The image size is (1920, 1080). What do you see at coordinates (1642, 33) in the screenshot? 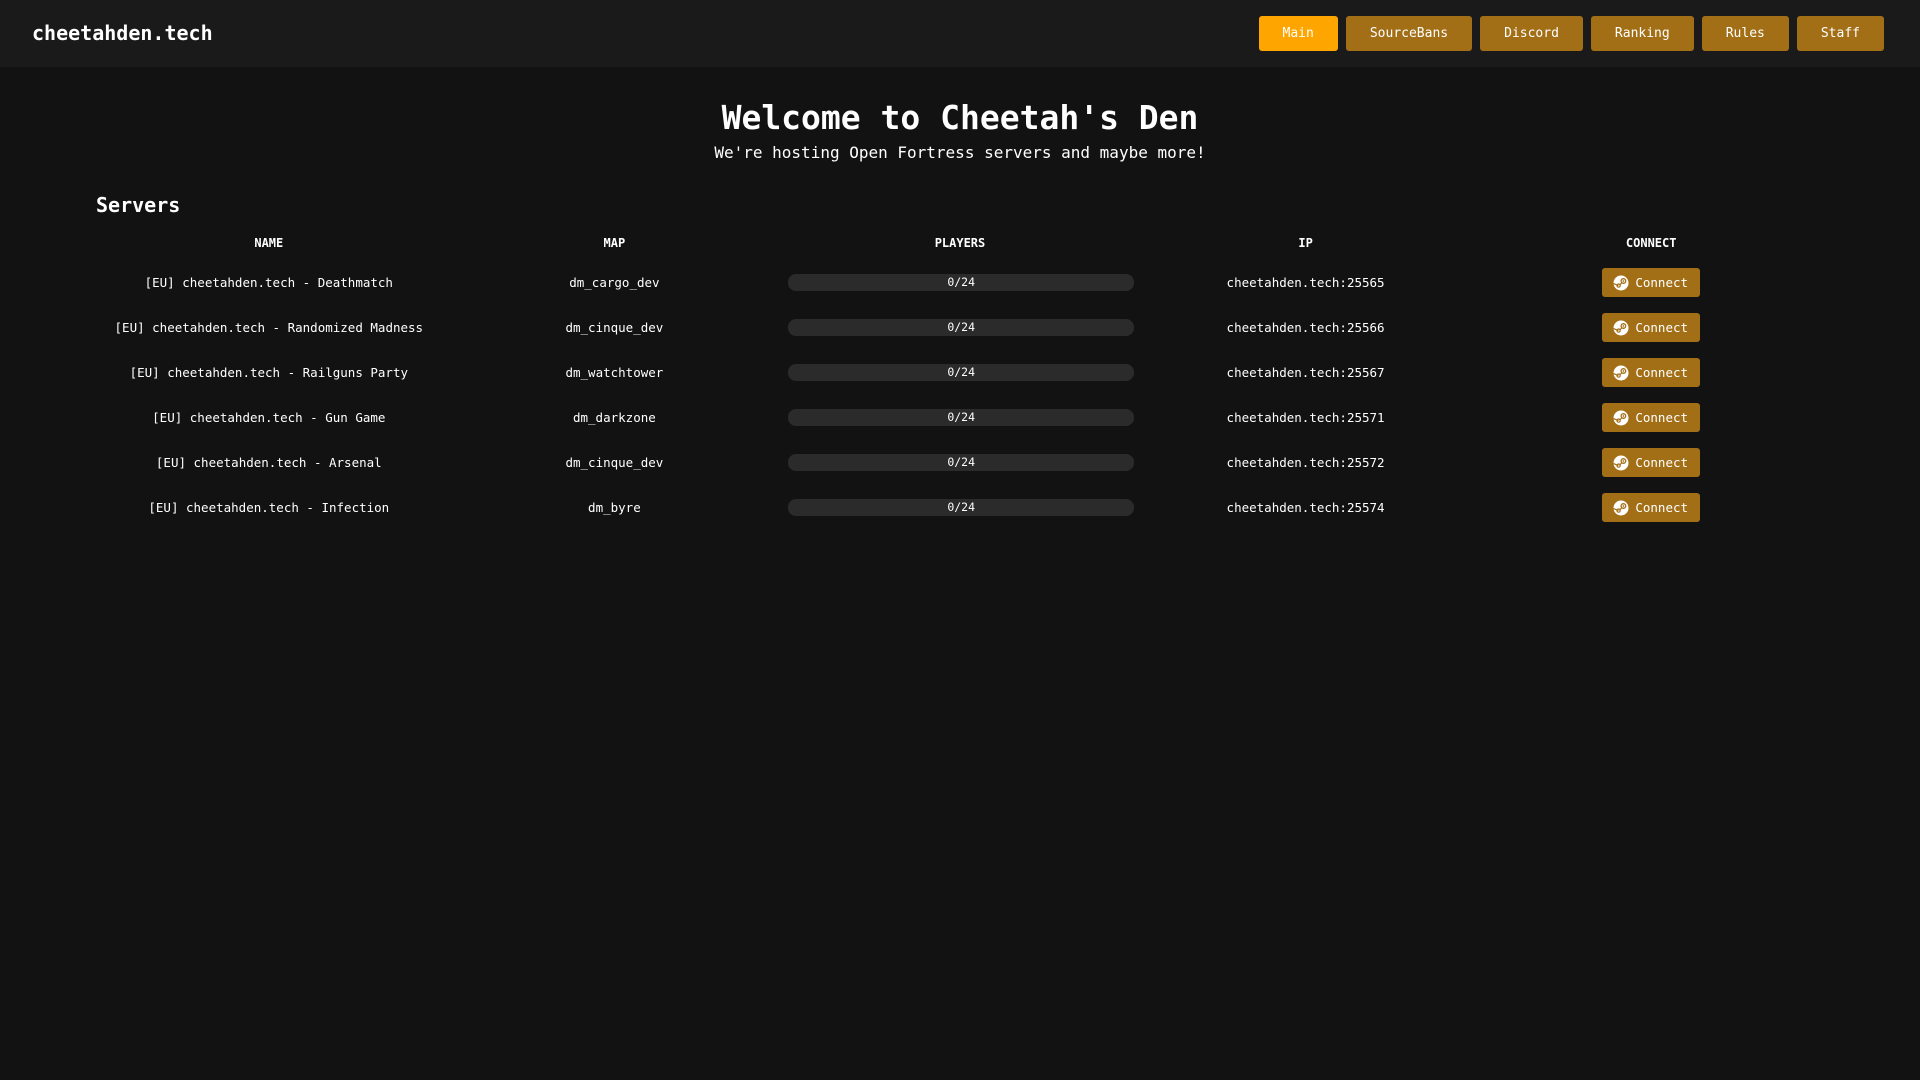
I see `nav-ranking-button: Ranking` at bounding box center [1642, 33].